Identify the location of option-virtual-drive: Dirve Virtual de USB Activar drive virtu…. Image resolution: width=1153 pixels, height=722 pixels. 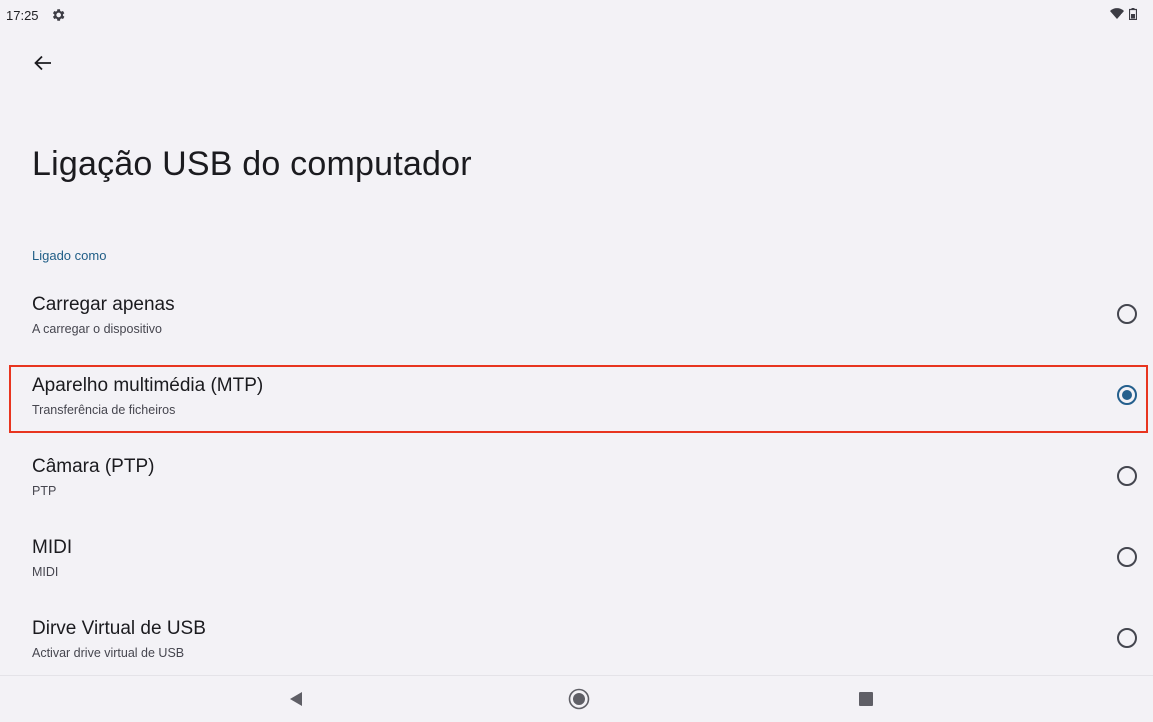
(576, 638).